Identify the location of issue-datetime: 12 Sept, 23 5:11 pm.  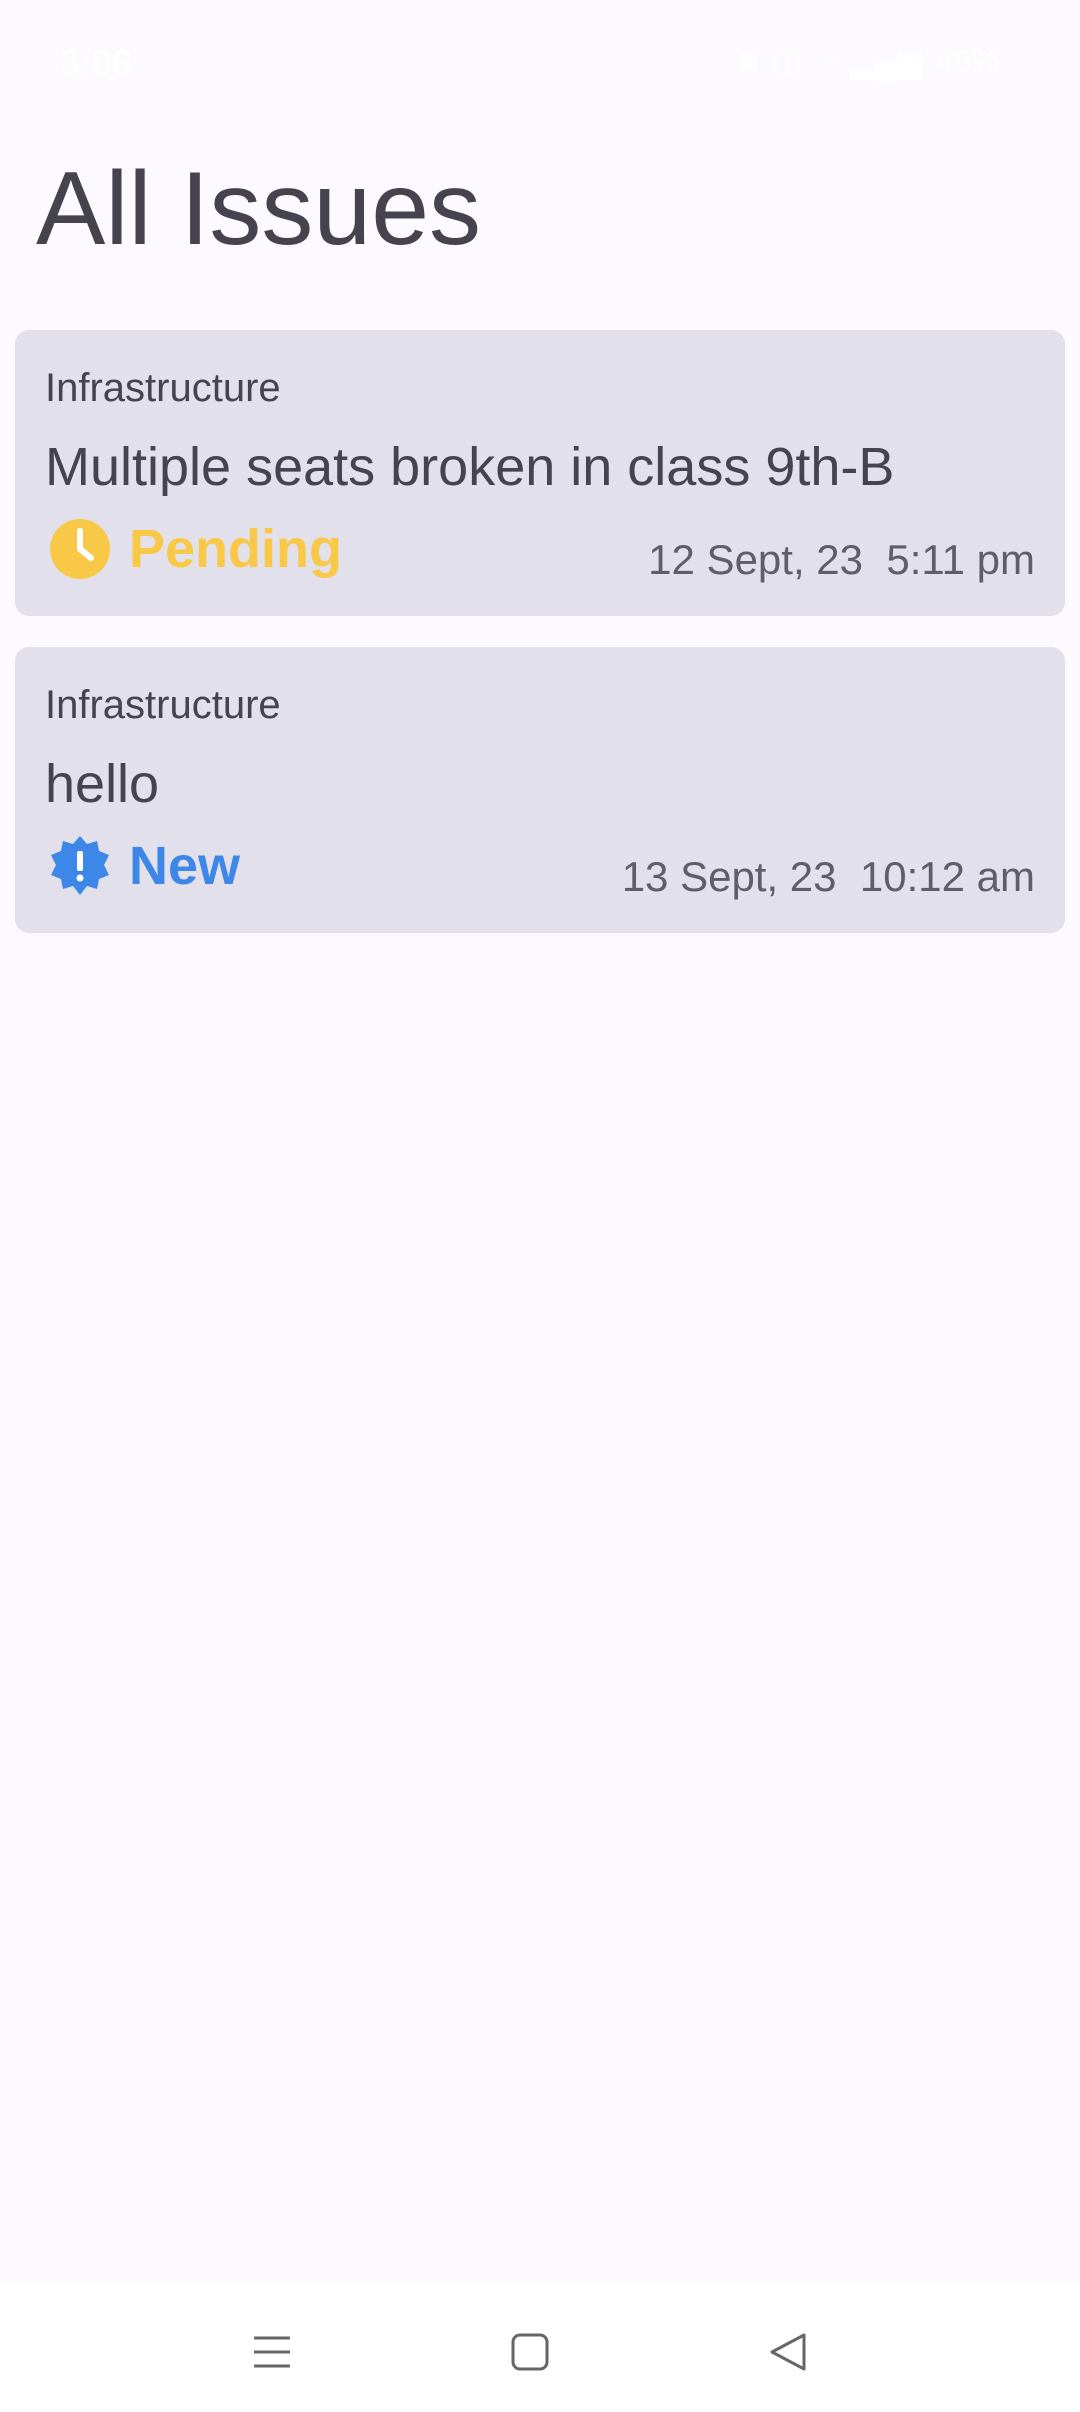
(841, 560).